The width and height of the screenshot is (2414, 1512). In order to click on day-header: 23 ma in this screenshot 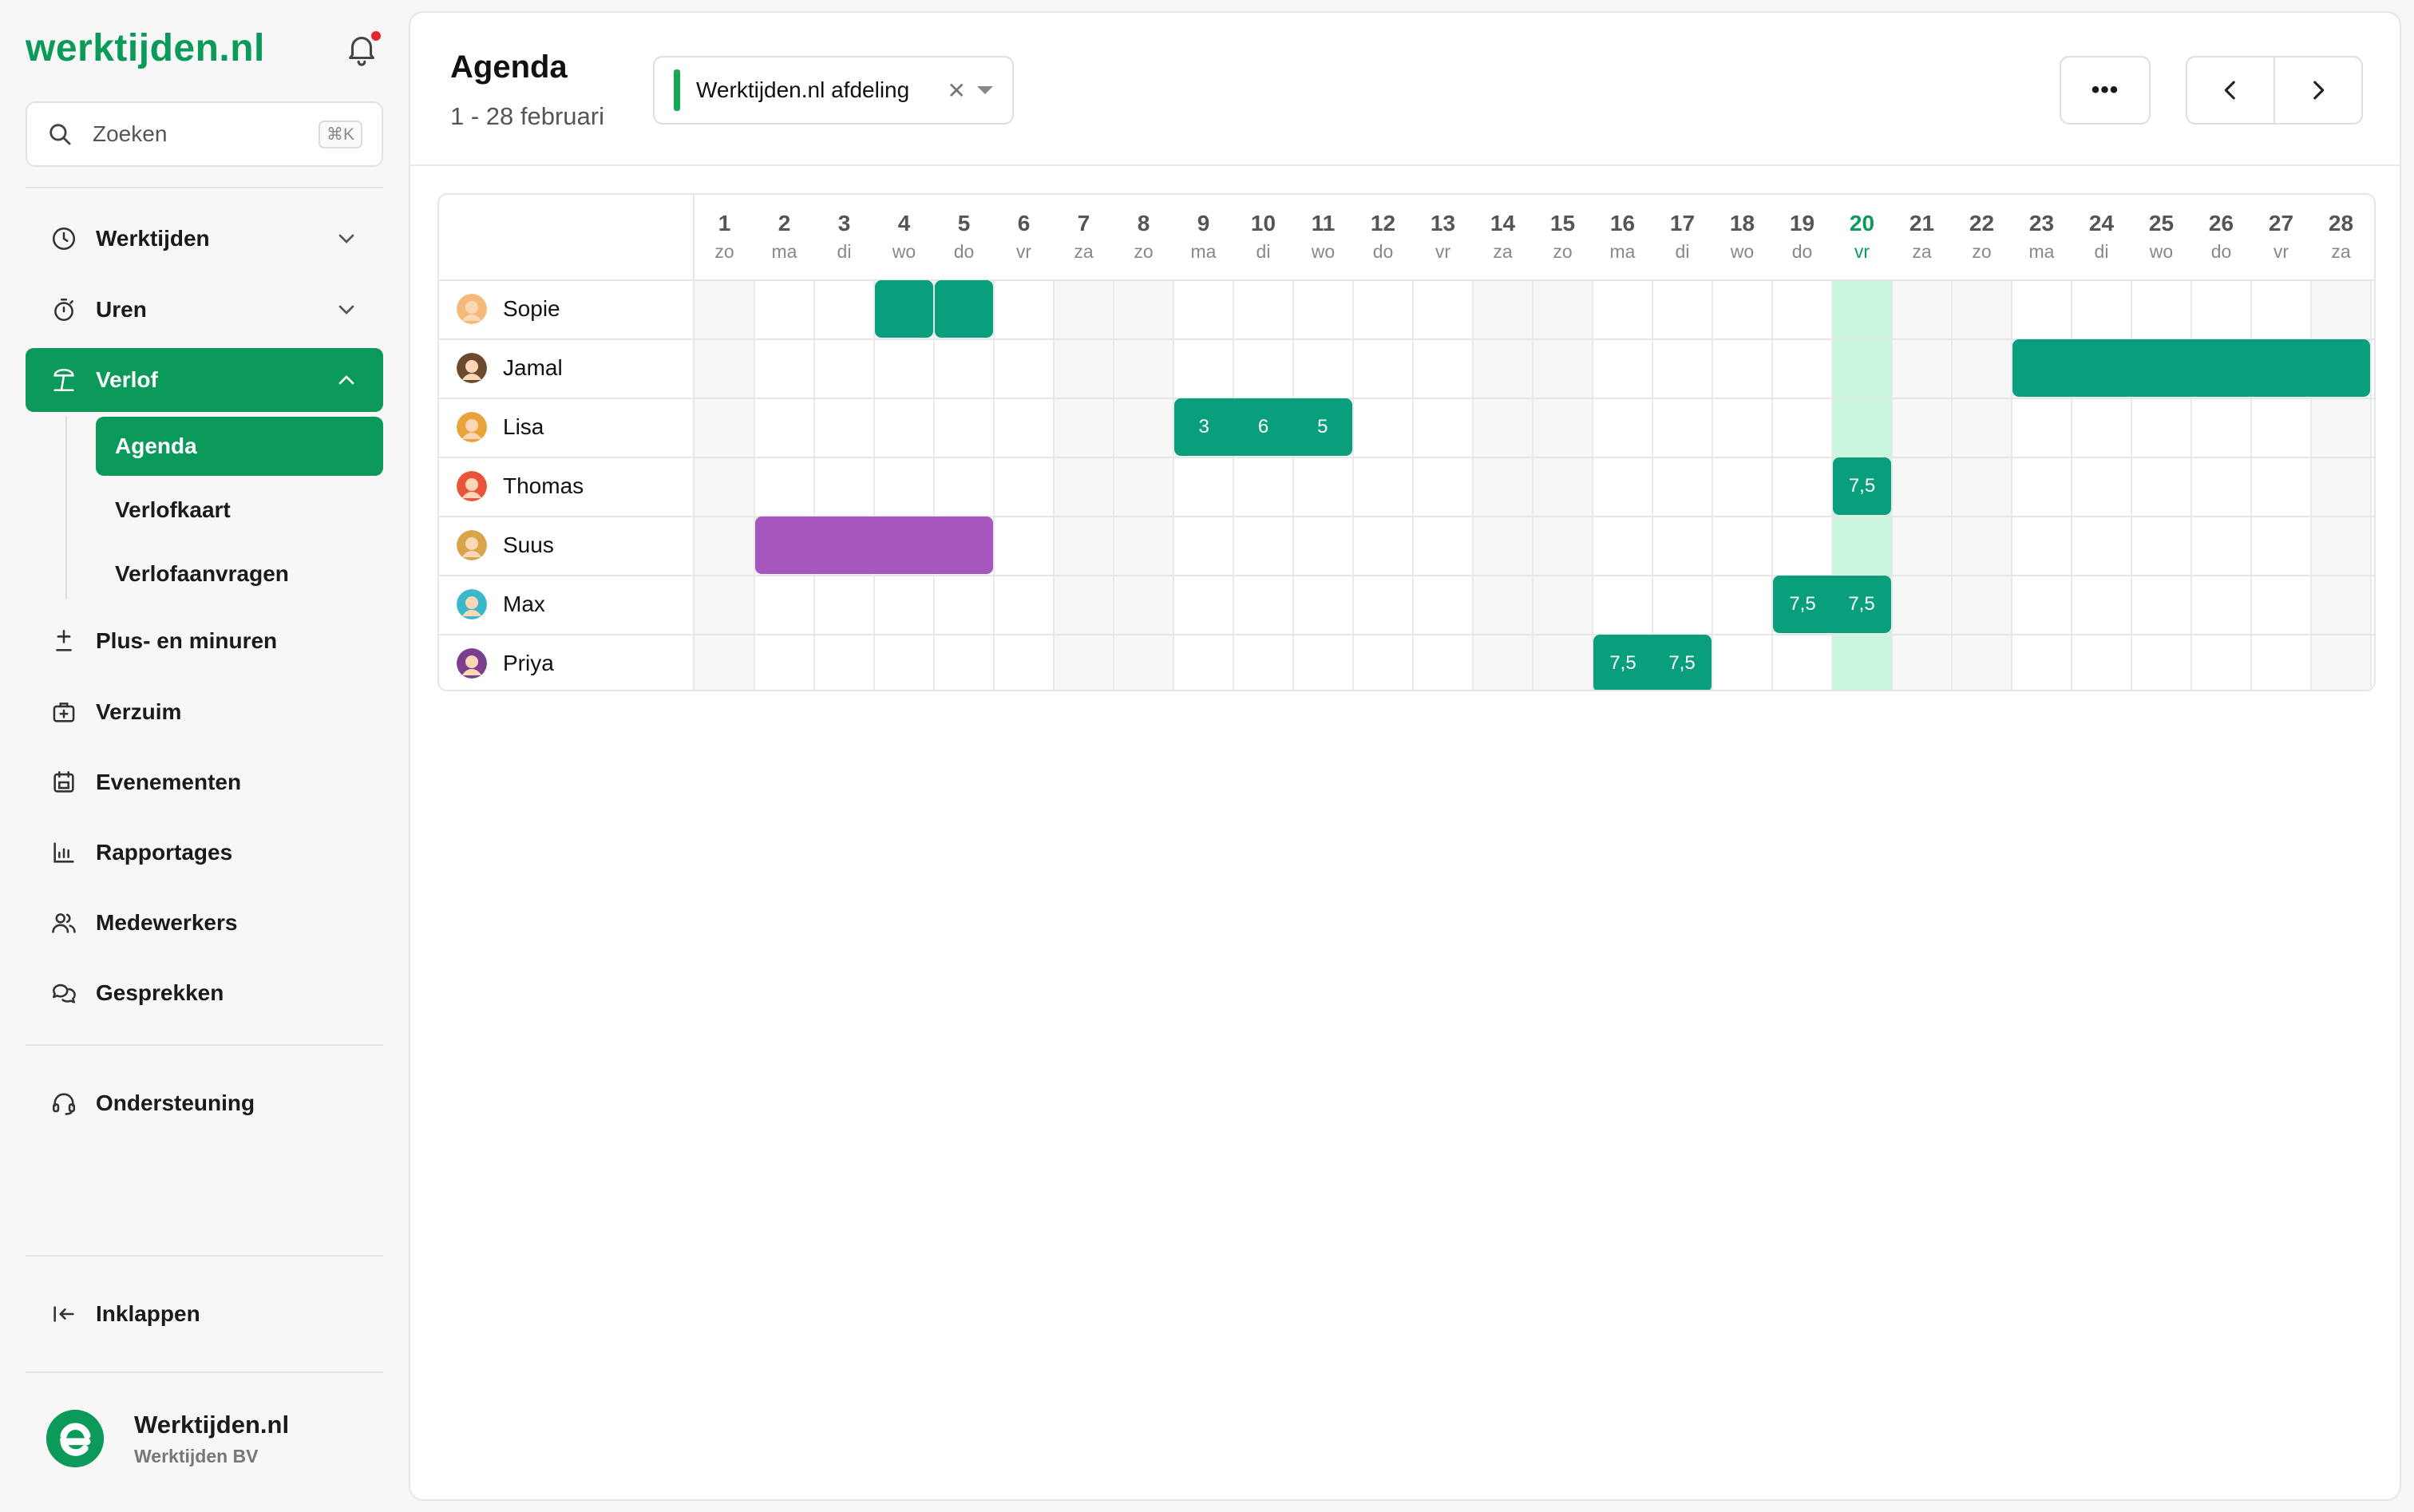, I will do `click(2042, 237)`.